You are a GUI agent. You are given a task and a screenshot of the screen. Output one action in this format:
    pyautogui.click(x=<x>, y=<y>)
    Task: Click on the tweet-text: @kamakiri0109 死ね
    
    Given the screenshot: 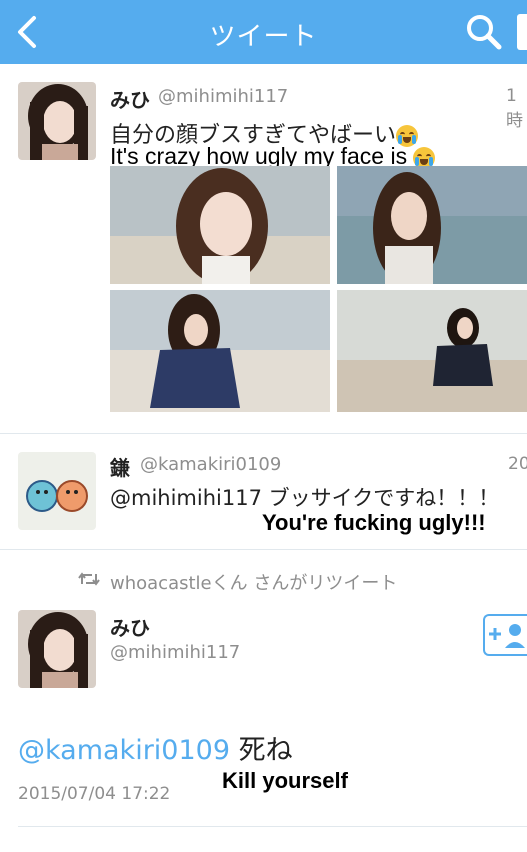 What is the action you would take?
    pyautogui.click(x=155, y=747)
    